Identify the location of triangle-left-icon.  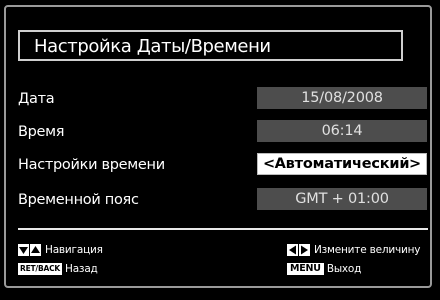
(292, 250).